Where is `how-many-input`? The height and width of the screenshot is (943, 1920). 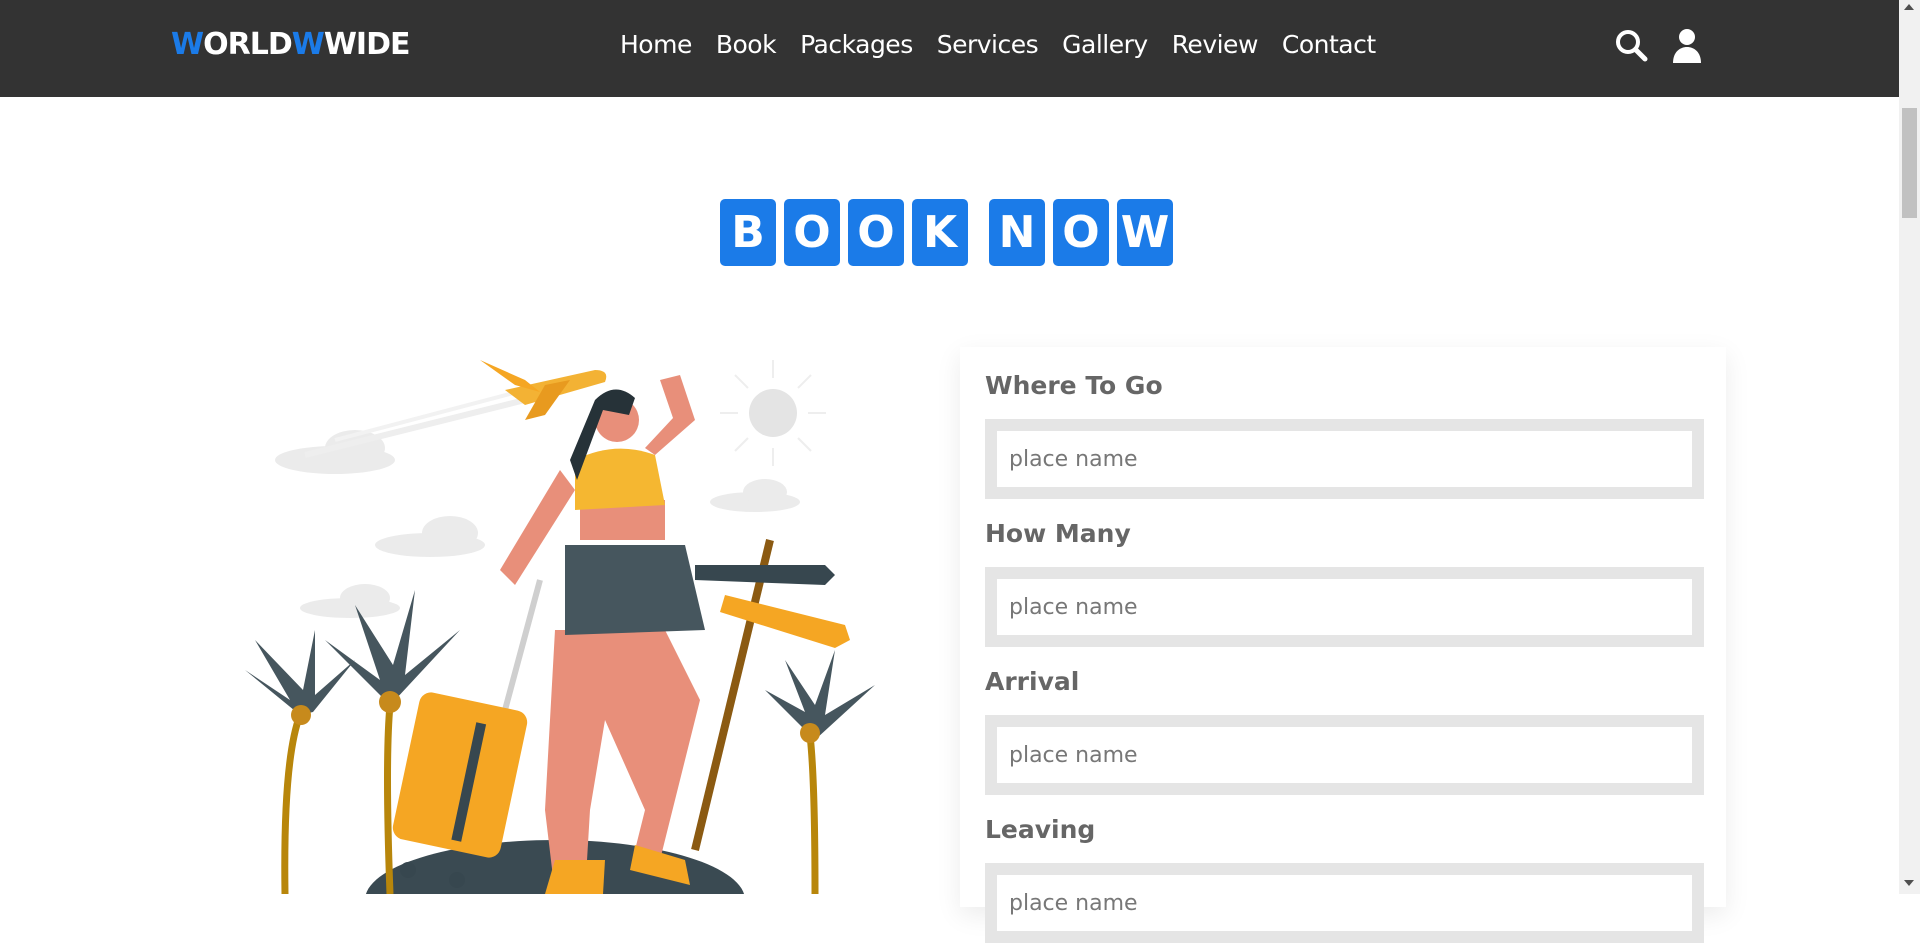 how-many-input is located at coordinates (1344, 607).